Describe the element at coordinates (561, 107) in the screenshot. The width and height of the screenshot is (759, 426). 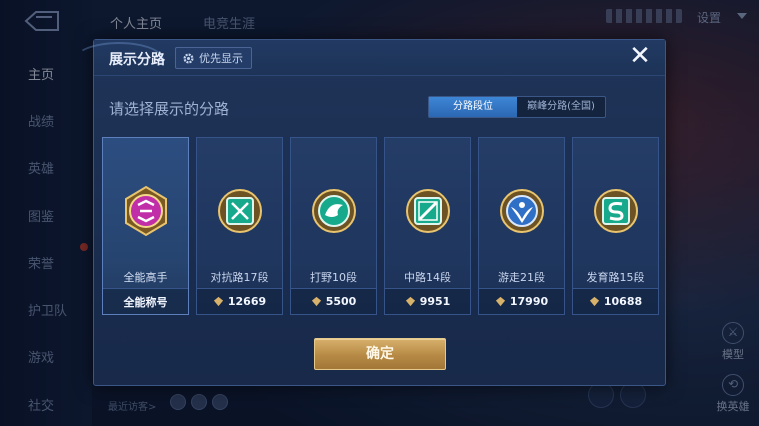
I see `toggle-peak-lane: 巅峰分路(全国)` at that location.